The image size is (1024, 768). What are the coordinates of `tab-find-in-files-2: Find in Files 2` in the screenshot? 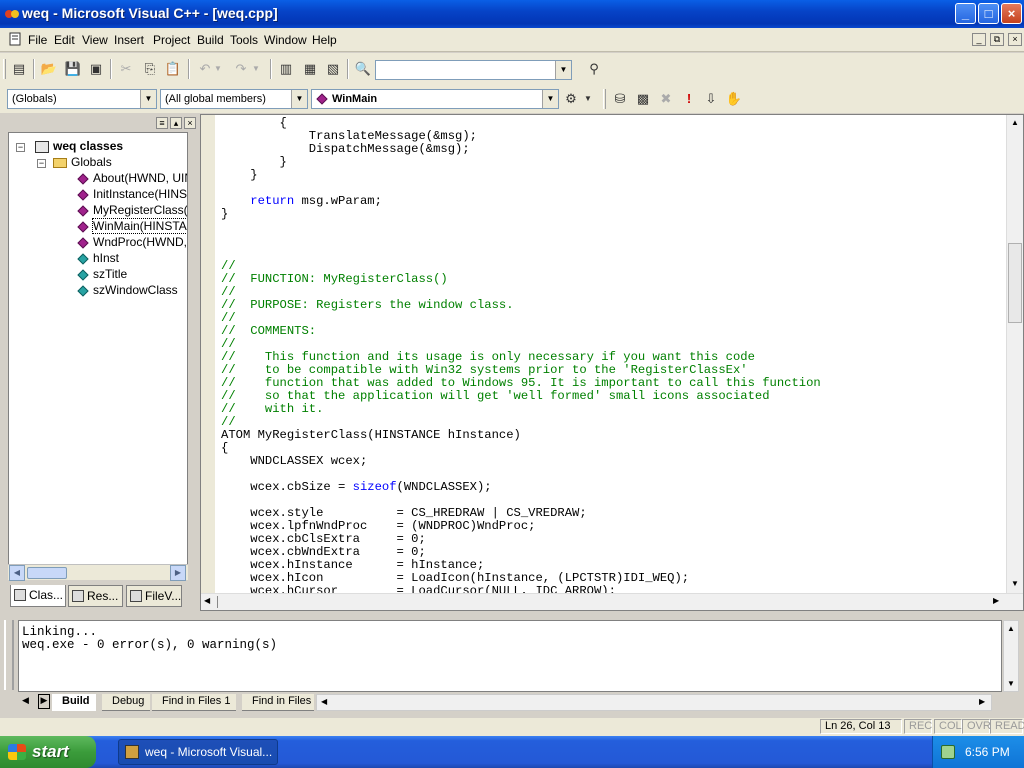 It's located at (278, 702).